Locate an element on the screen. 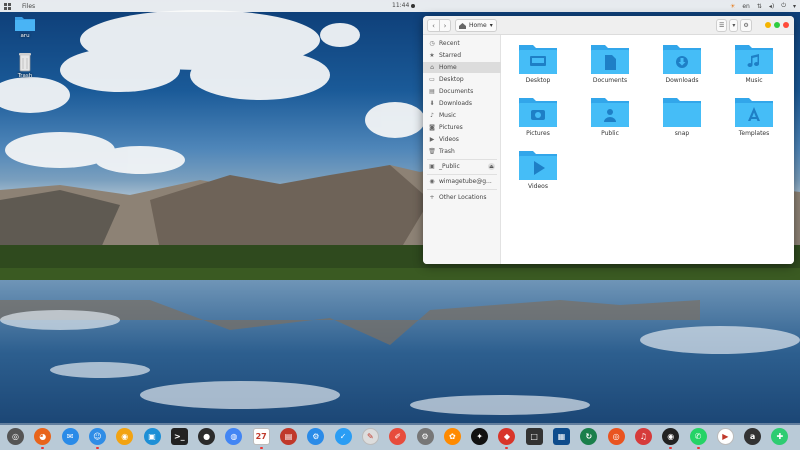 The image size is (800, 450). sidebar-item-public-drive: ▣ _Public ⏏ is located at coordinates (462, 166).